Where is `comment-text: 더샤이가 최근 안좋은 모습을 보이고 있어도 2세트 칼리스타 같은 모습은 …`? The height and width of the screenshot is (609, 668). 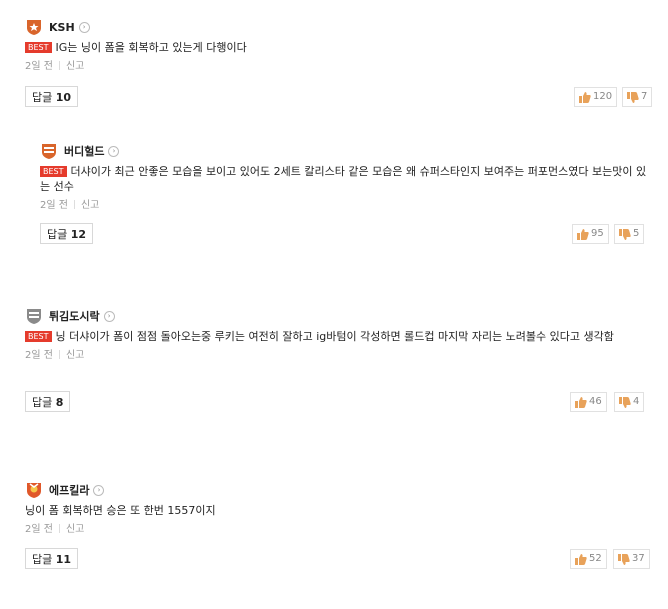 comment-text: 더샤이가 최근 안좋은 모습을 보이고 있어도 2세트 칼리스타 같은 모습은 … is located at coordinates (343, 179).